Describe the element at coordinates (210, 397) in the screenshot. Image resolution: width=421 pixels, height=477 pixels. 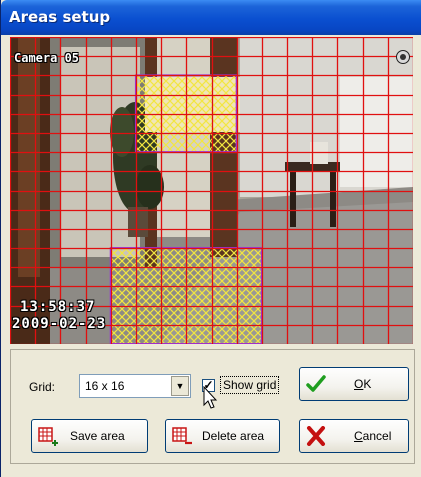
I see `mouse-cursor-icon` at that location.